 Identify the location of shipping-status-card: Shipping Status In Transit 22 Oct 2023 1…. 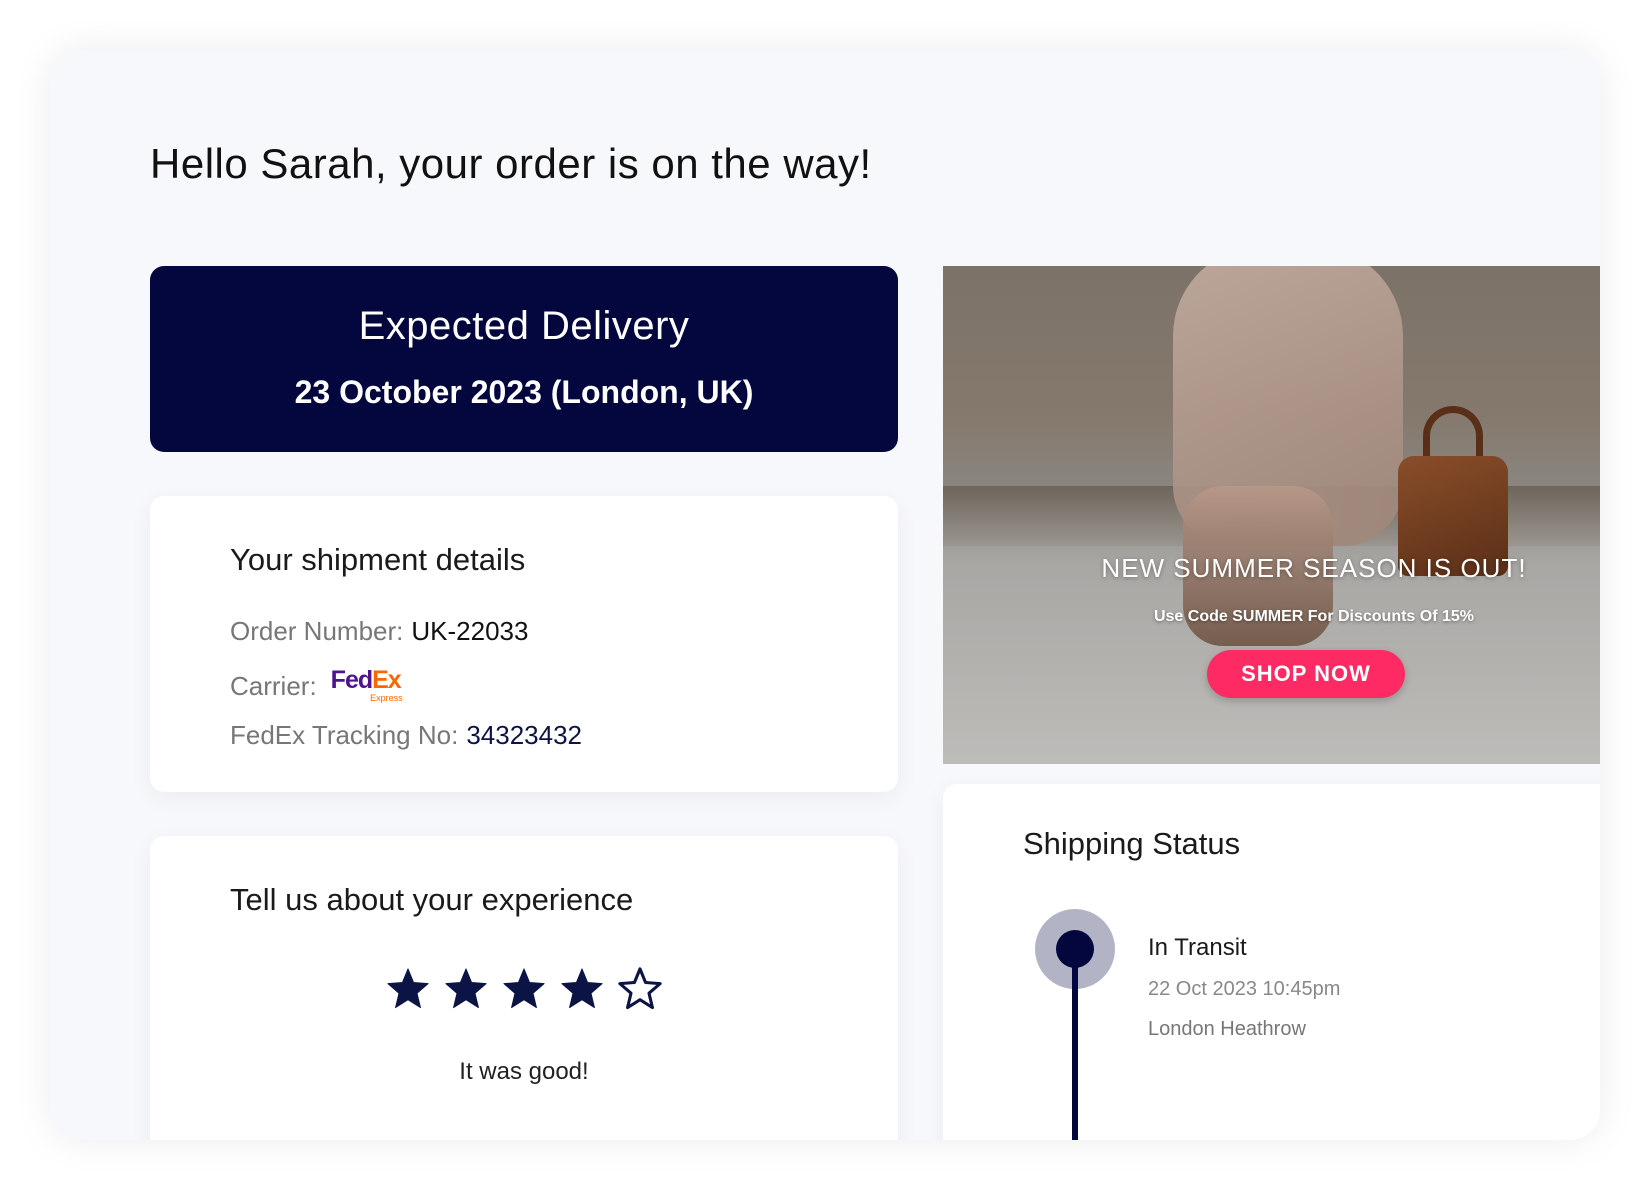
(1271, 962).